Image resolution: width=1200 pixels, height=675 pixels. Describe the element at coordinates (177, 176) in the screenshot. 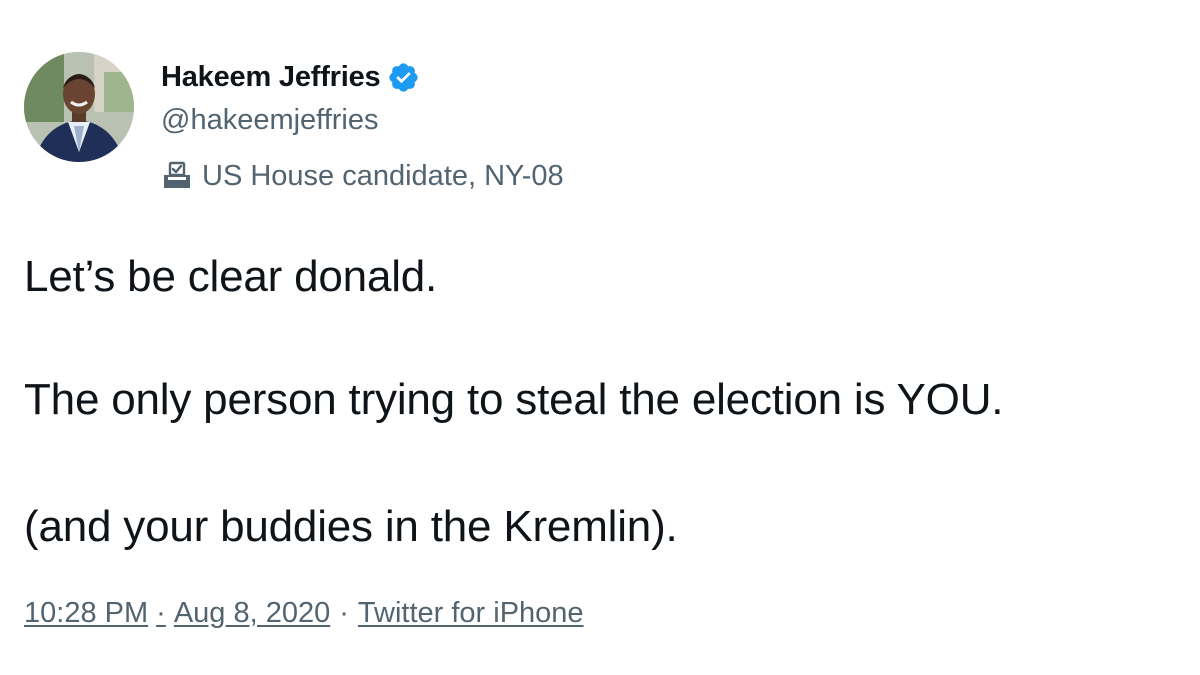

I see `ballot-box-icon` at that location.